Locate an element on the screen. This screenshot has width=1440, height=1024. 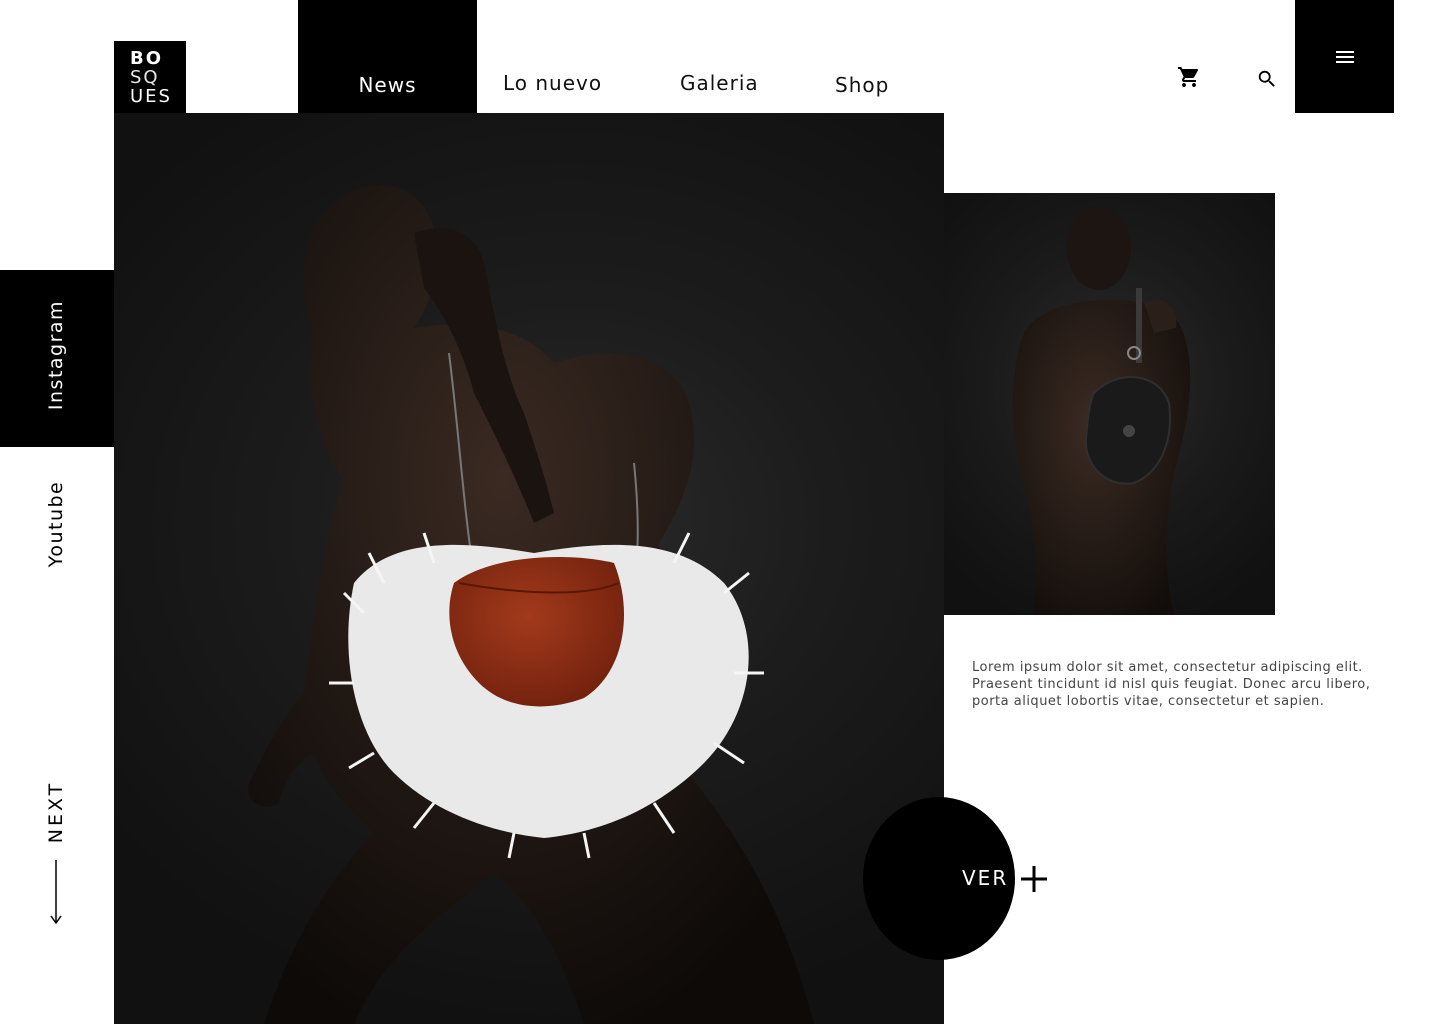
cart-button is located at coordinates (1189, 77).